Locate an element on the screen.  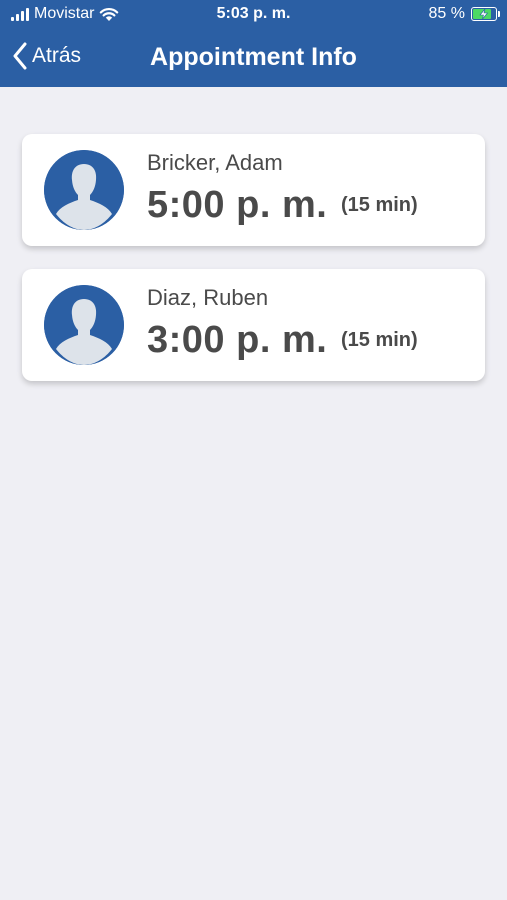
patient-name: Bricker, Adam is located at coordinates (215, 162).